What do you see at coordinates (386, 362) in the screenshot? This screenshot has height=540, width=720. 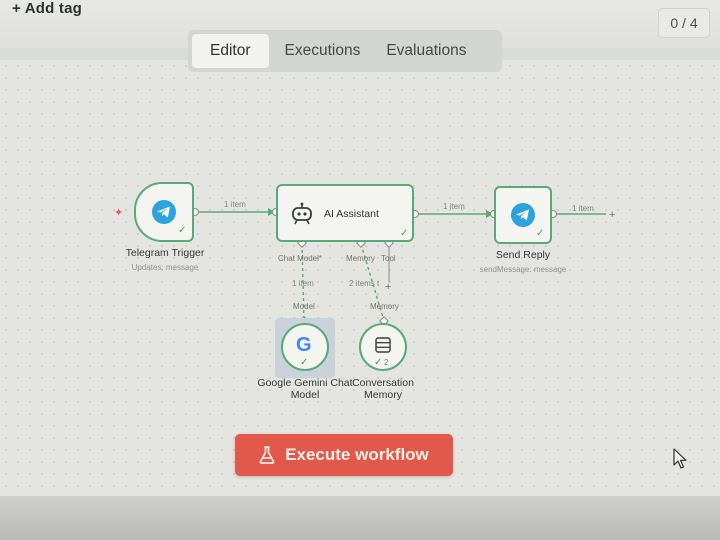 I see `run-count: 2` at bounding box center [386, 362].